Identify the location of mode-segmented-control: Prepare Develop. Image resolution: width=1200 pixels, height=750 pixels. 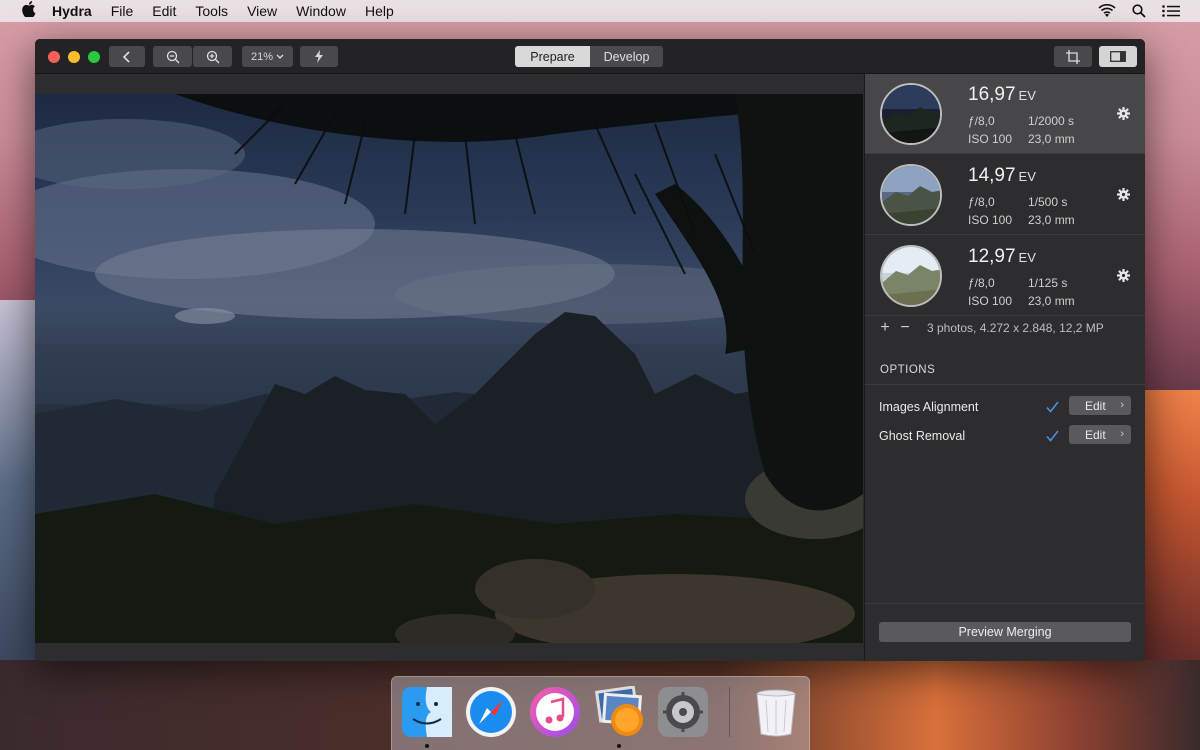
(589, 56).